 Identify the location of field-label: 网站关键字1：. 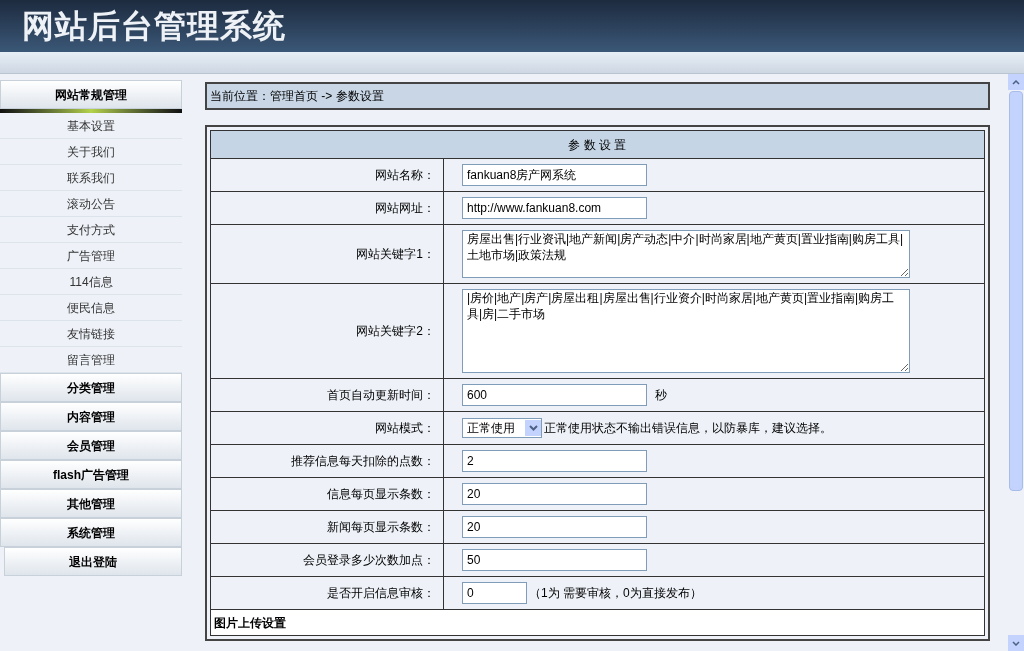
(327, 254).